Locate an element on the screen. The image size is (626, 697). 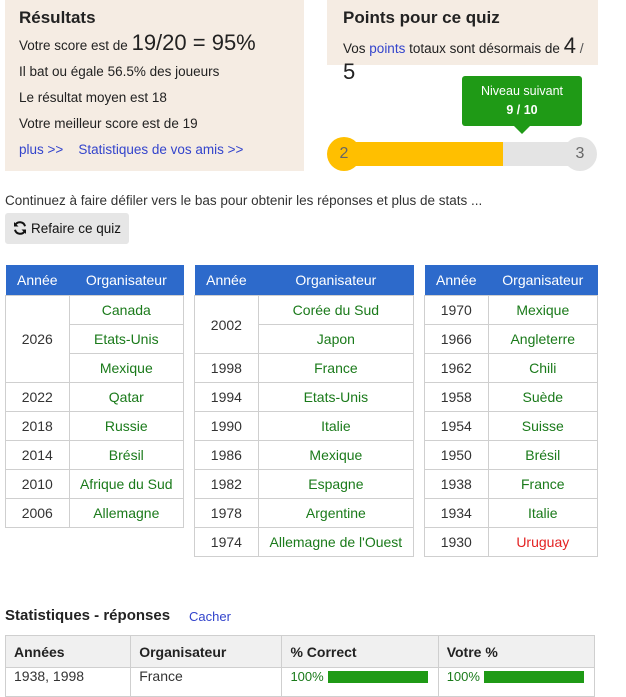
host-cell: Argentine is located at coordinates (336, 513).